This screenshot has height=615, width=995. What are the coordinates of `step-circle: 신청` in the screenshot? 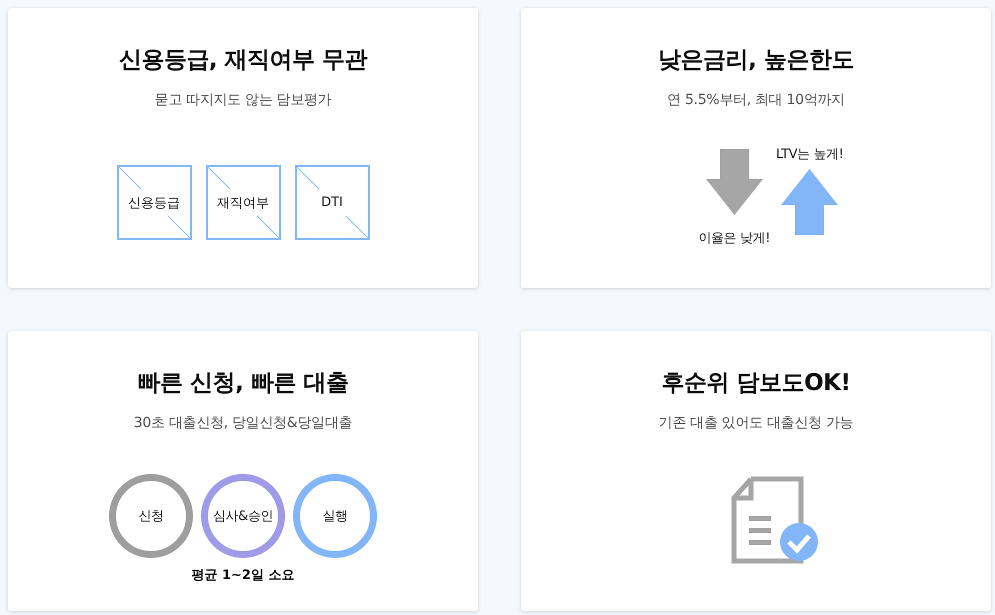 It's located at (151, 516).